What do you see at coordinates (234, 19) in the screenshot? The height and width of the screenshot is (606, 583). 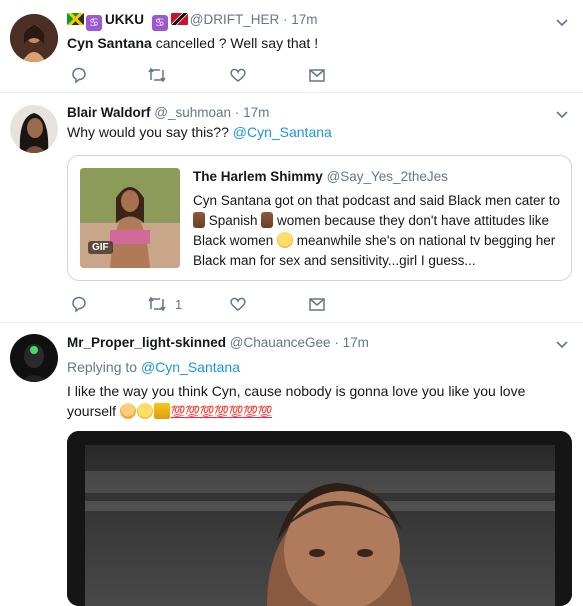 I see `handle: @DRIFT_HER` at bounding box center [234, 19].